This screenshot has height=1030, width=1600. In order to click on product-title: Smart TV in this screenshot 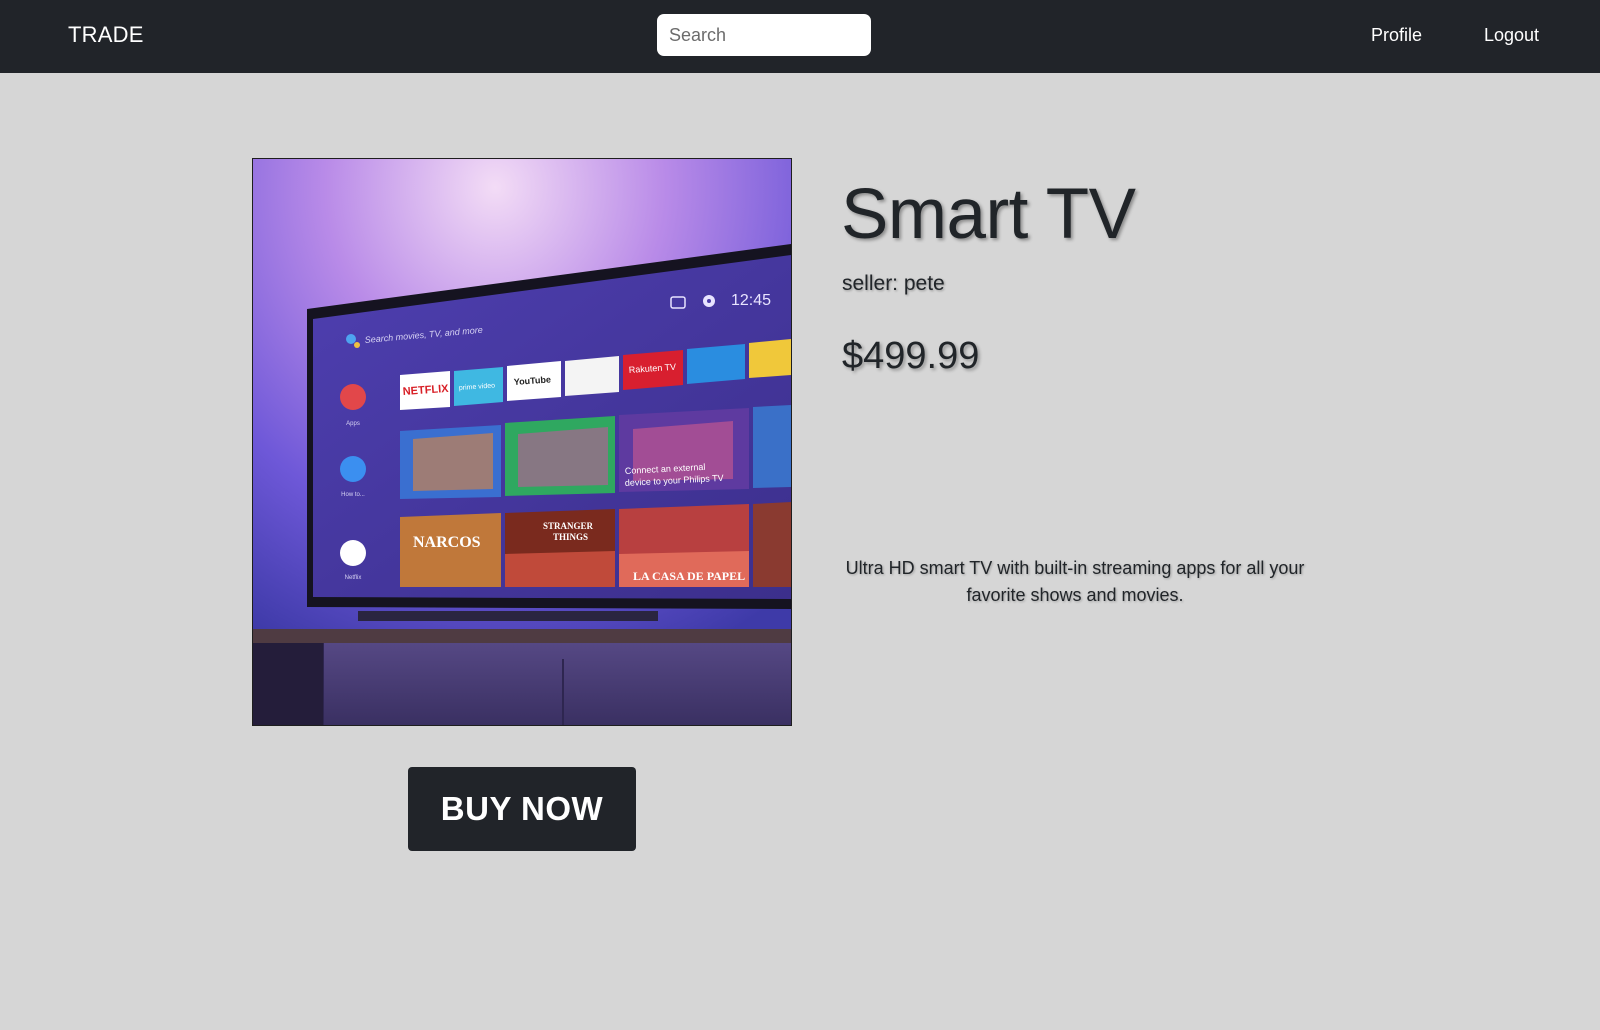, I will do `click(988, 214)`.